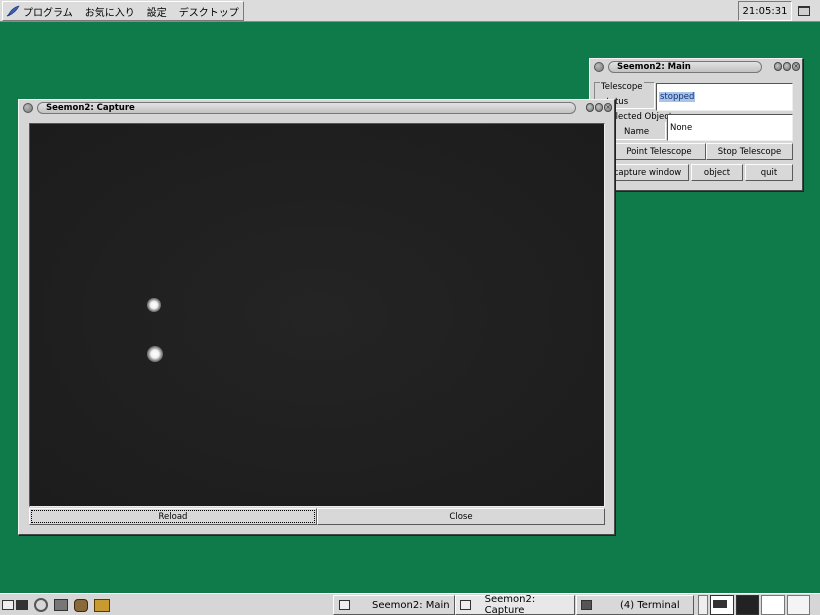 The image size is (820, 615). I want to click on menu-favorites: お気に入り, so click(110, 11).